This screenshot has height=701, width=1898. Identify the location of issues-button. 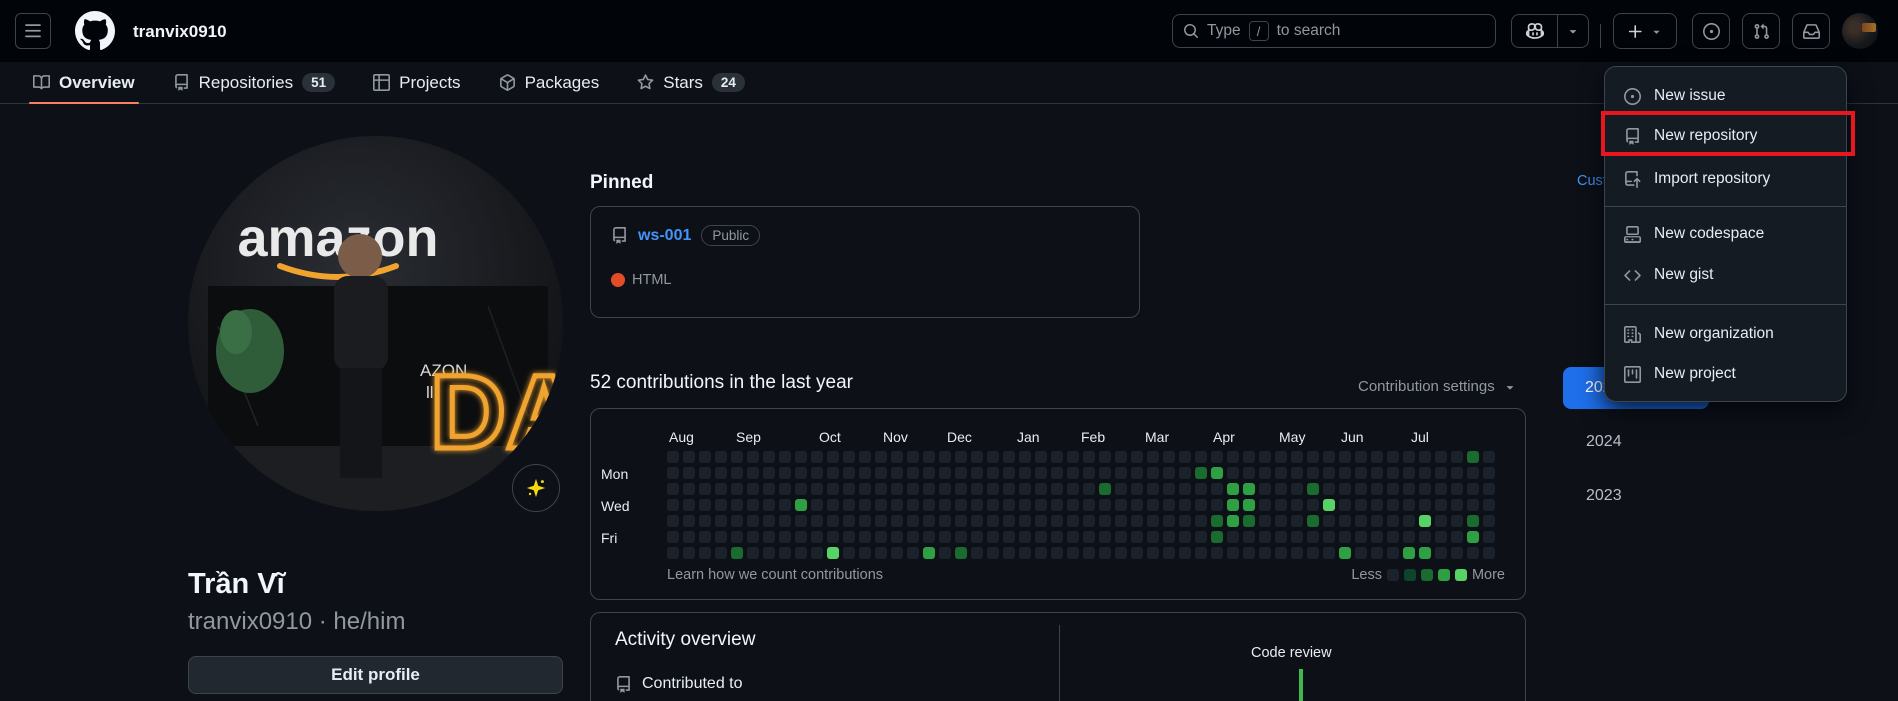
(1711, 31).